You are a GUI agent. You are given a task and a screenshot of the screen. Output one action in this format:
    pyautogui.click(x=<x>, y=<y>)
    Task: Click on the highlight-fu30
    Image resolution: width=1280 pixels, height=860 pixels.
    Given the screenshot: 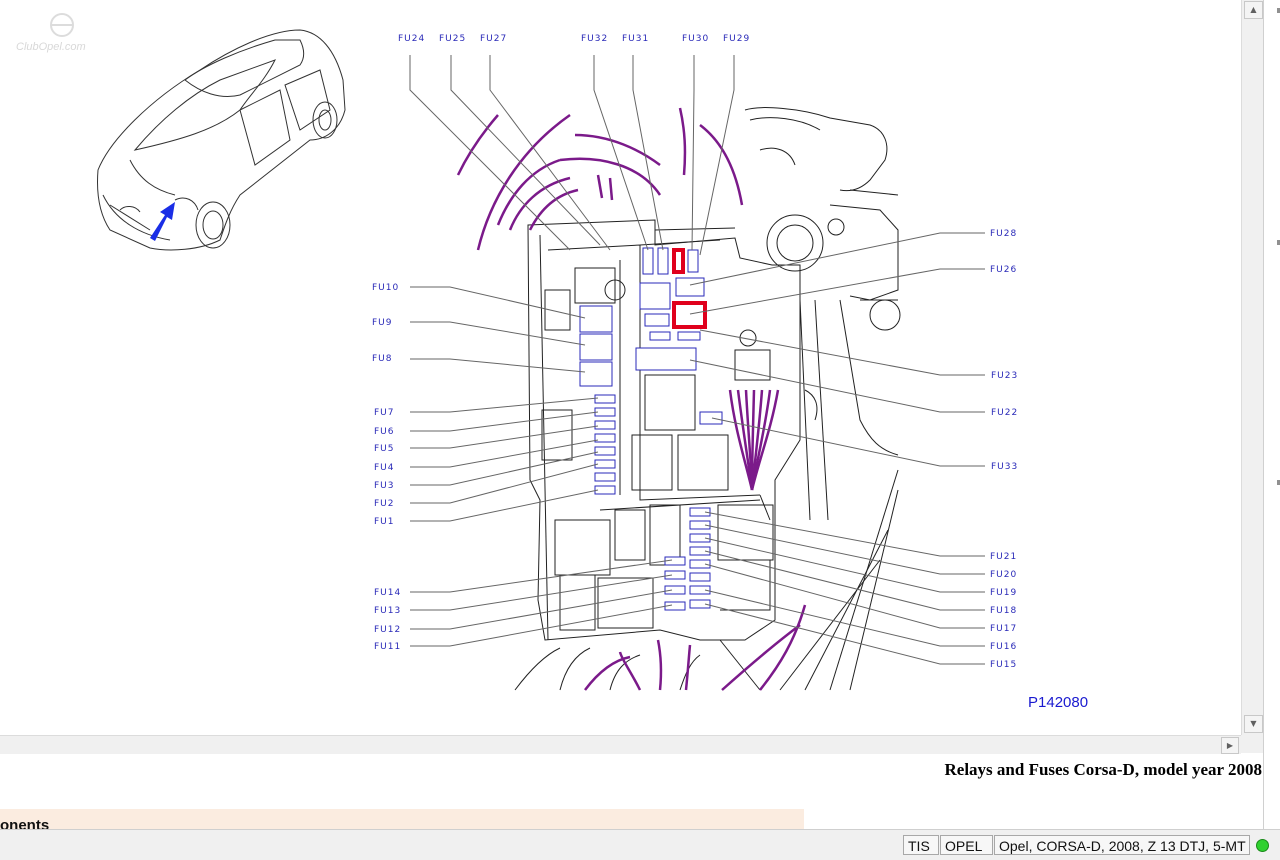 What is the action you would take?
    pyautogui.click(x=678, y=261)
    